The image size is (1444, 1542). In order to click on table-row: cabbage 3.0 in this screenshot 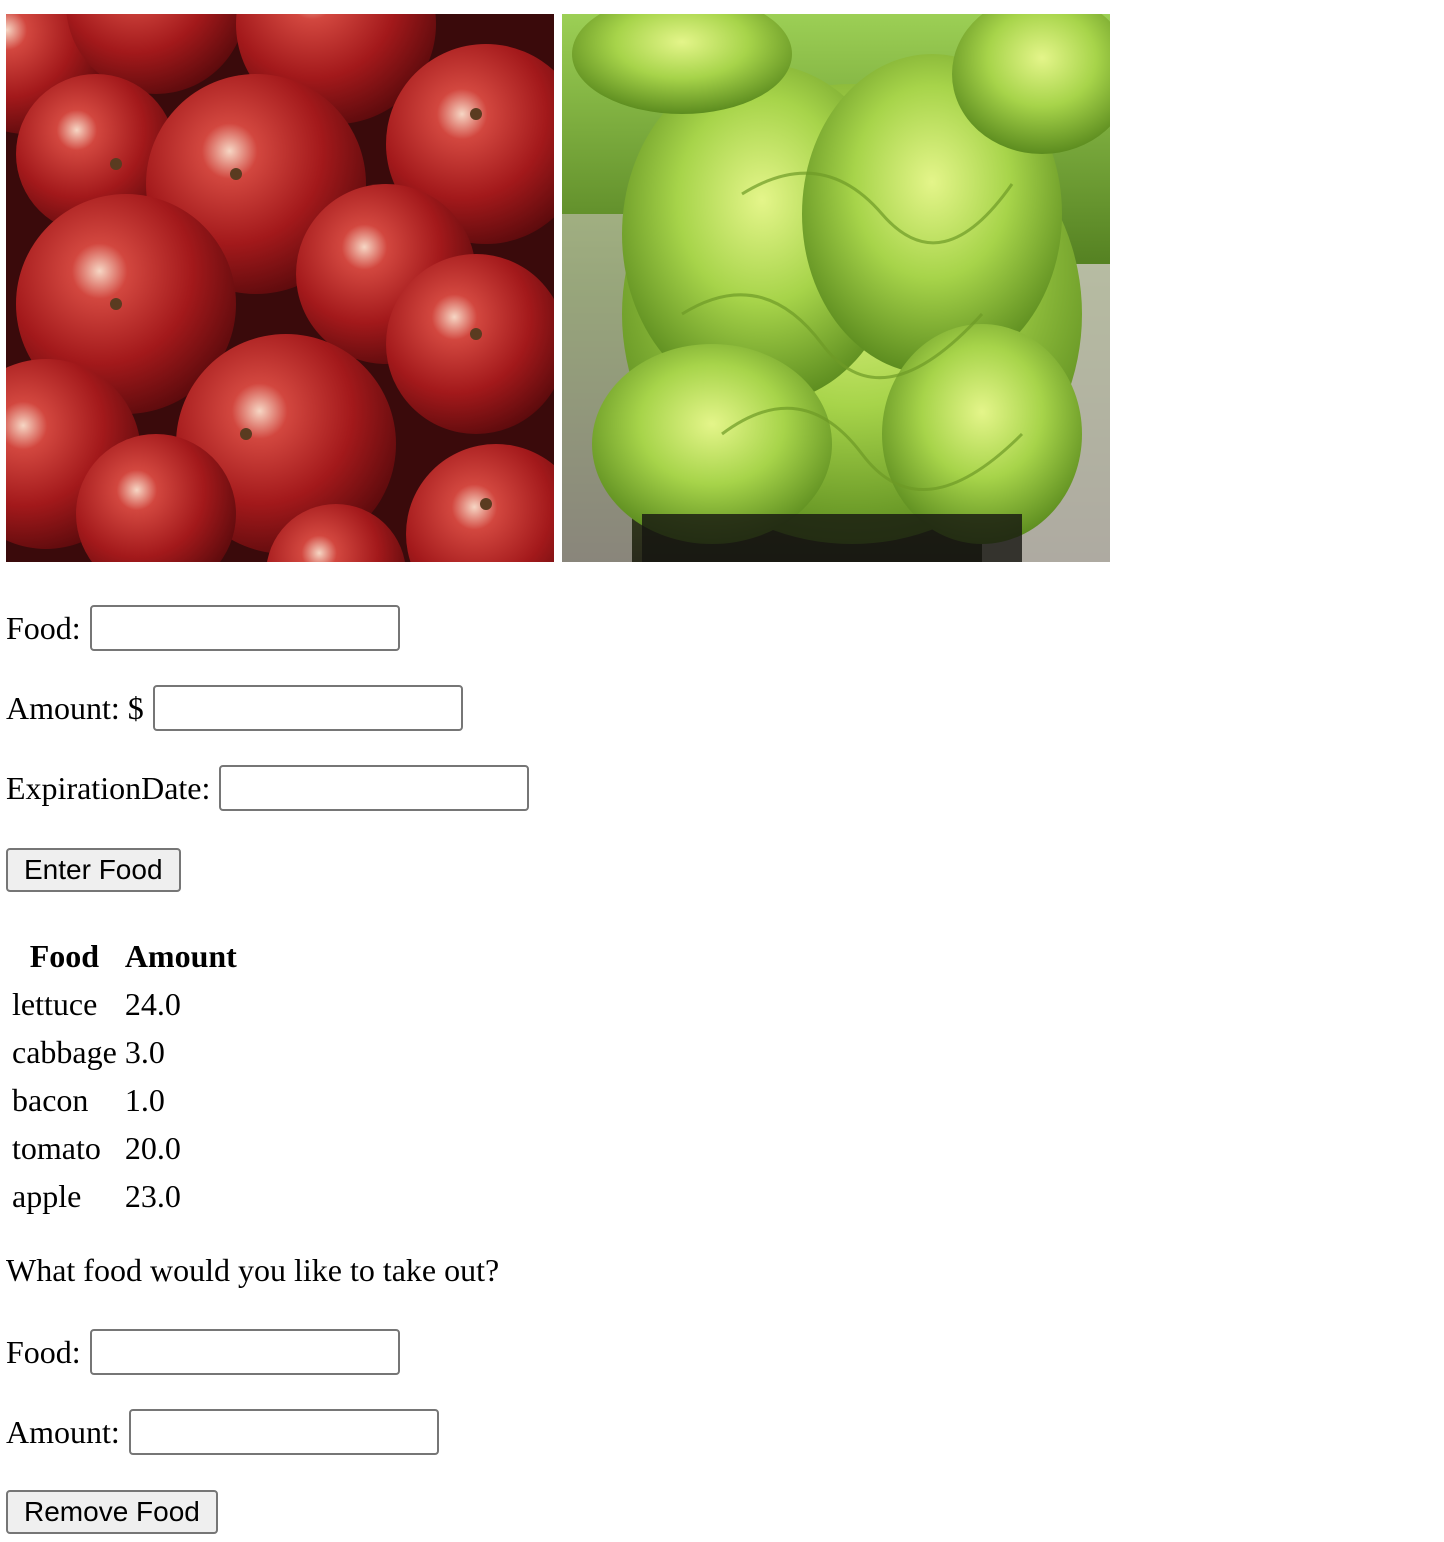, I will do `click(124, 1052)`.